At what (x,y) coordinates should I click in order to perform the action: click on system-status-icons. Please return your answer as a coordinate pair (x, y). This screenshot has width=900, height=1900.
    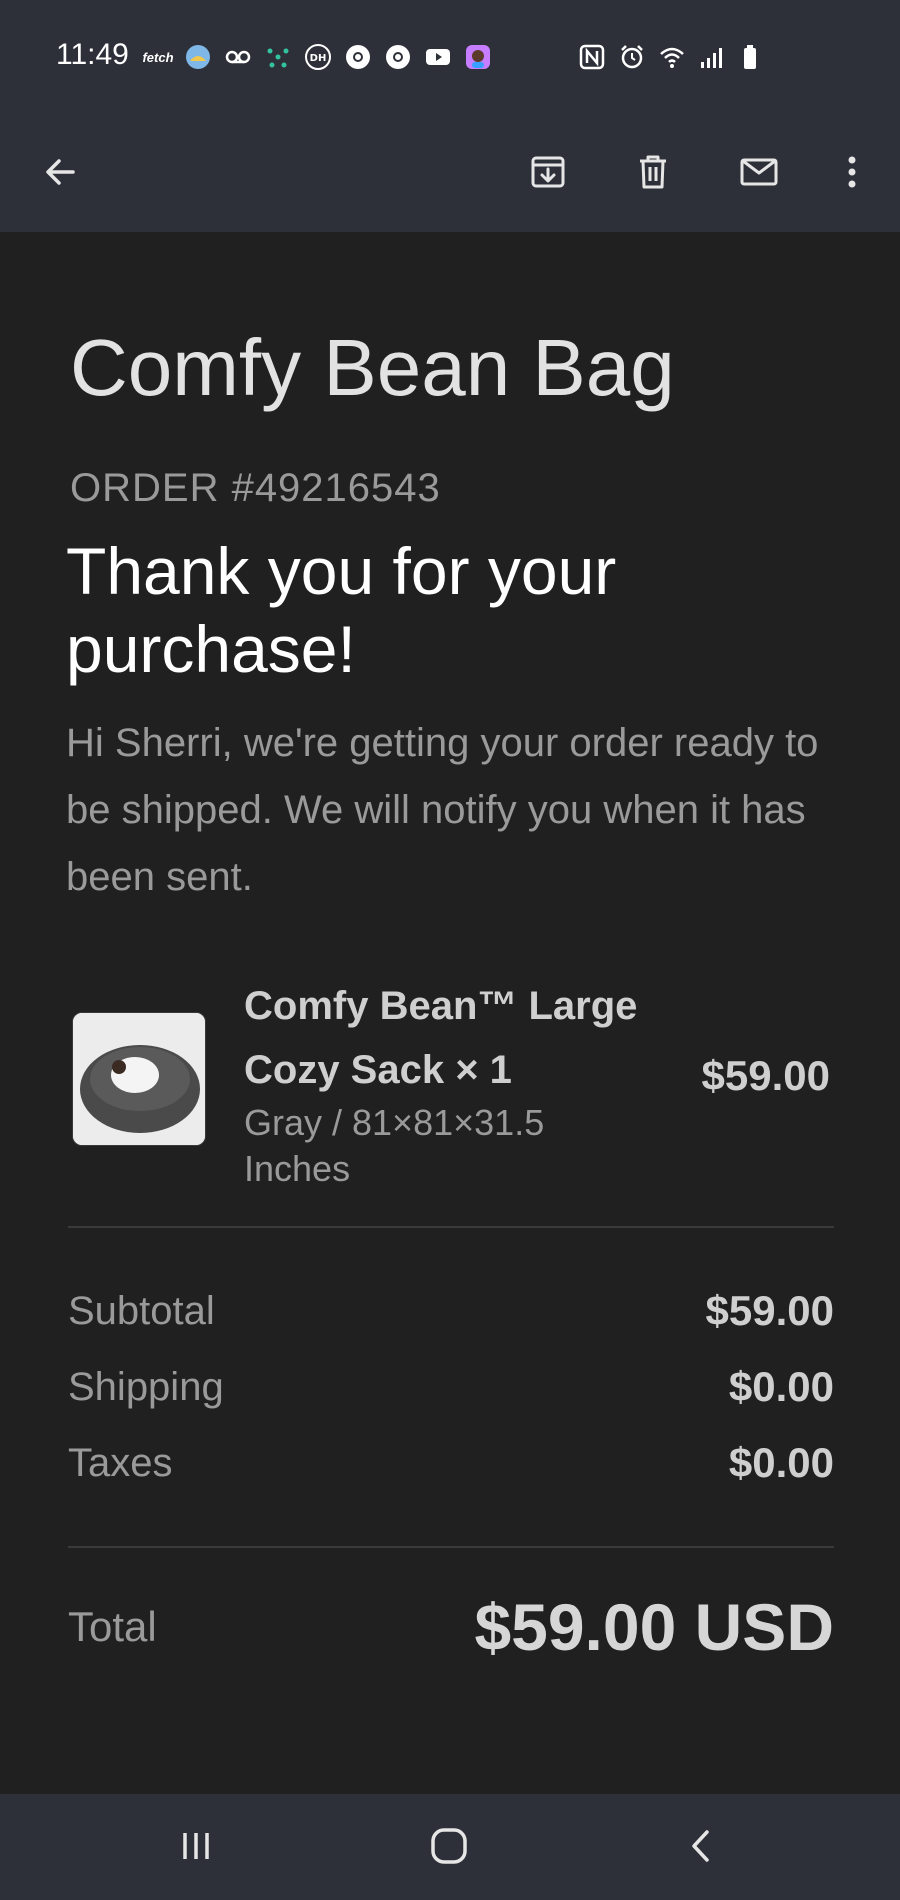
    Looking at the image, I should click on (672, 57).